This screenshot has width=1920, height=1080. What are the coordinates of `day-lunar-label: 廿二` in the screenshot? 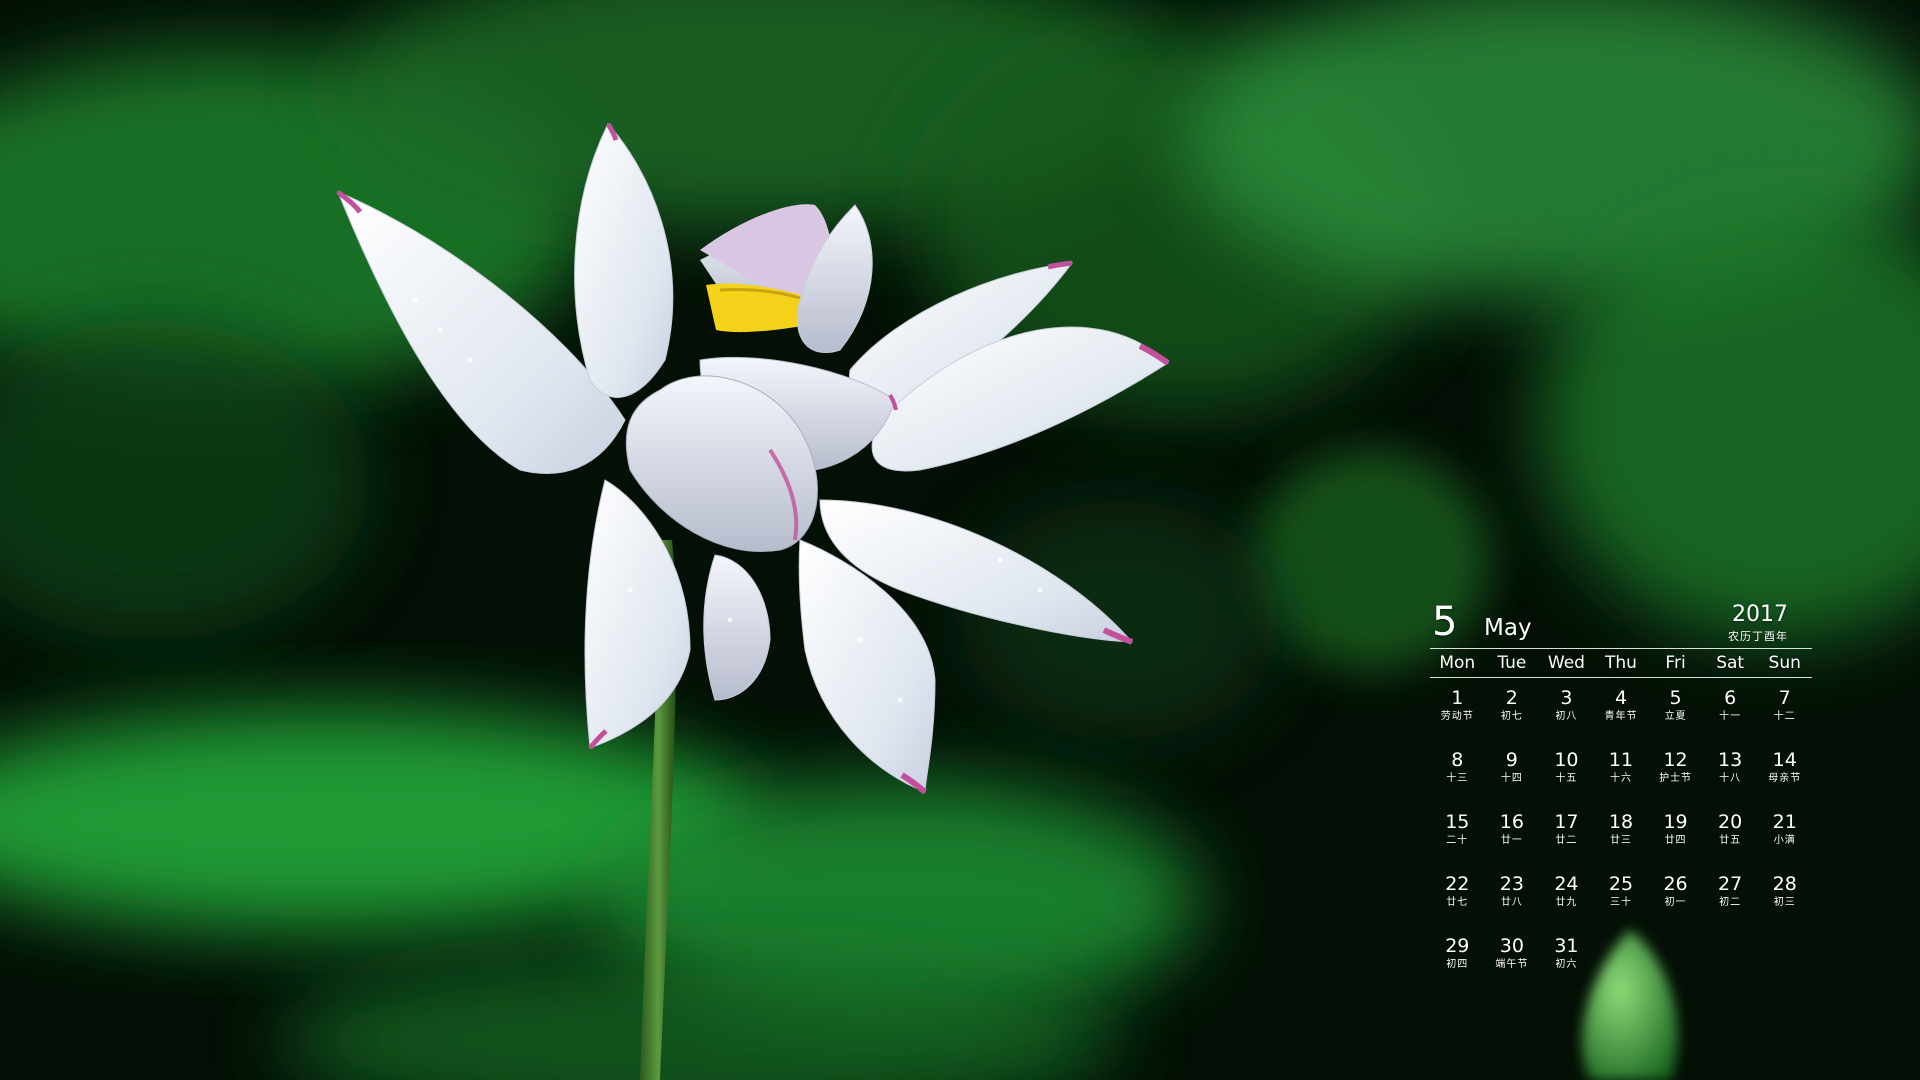 It's located at (1566, 840).